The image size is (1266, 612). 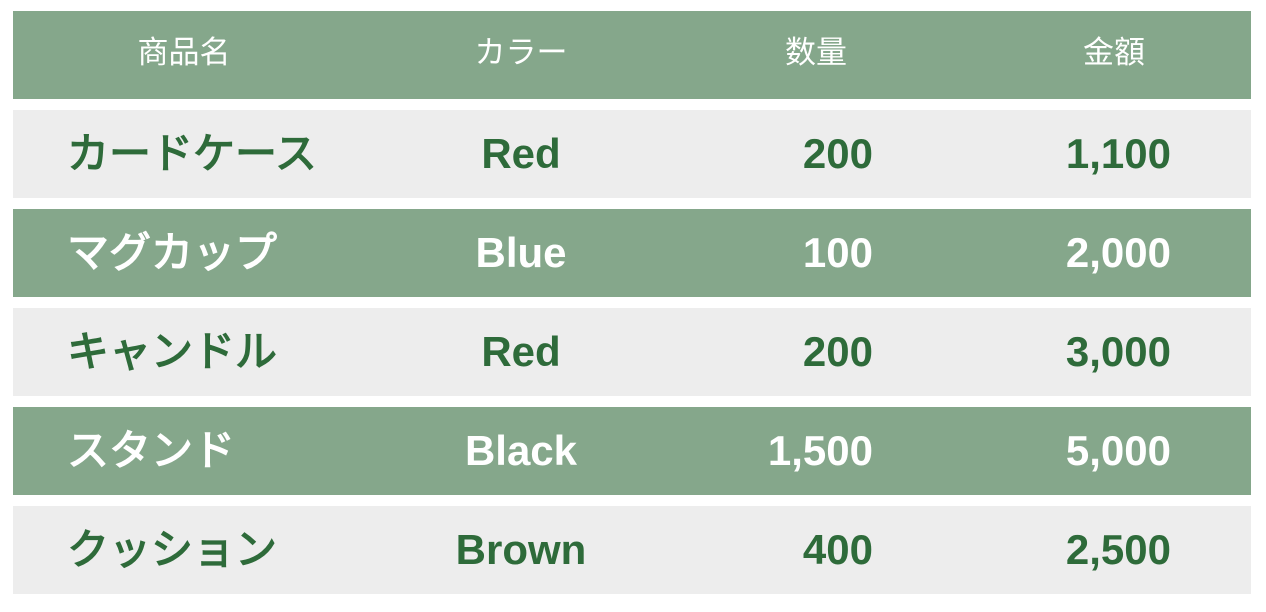 What do you see at coordinates (632, 154) in the screenshot?
I see `table-row: カードケース Red 200 1,100` at bounding box center [632, 154].